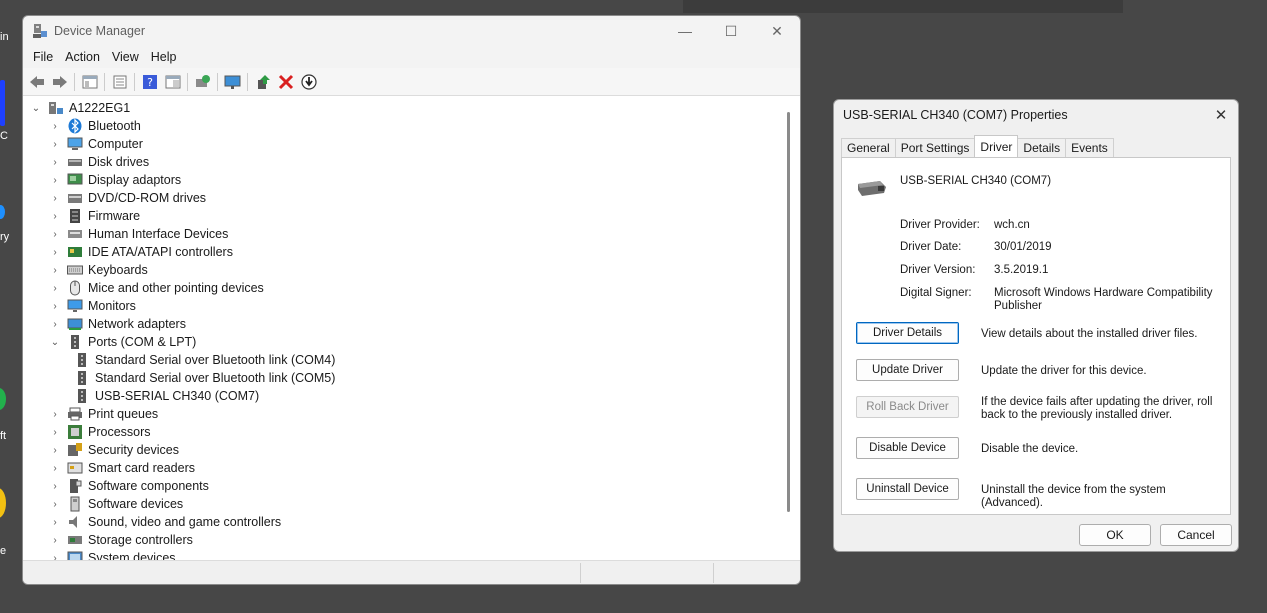  What do you see at coordinates (75, 306) in the screenshot?
I see `monitor-icon` at bounding box center [75, 306].